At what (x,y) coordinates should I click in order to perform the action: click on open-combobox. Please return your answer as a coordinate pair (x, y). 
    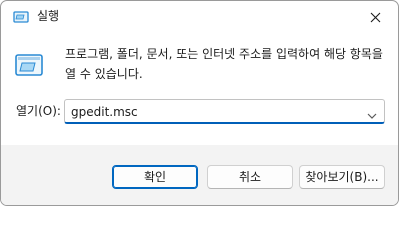
    Looking at the image, I should click on (224, 111).